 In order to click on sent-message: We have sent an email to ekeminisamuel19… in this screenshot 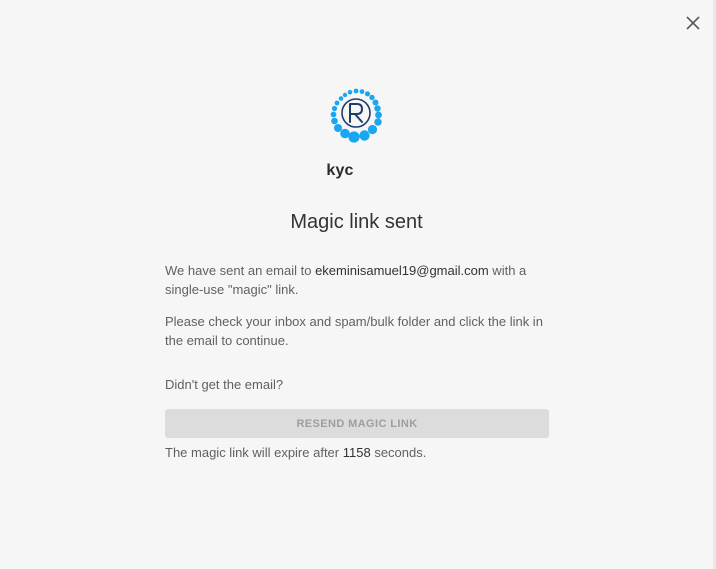, I will do `click(360, 280)`.